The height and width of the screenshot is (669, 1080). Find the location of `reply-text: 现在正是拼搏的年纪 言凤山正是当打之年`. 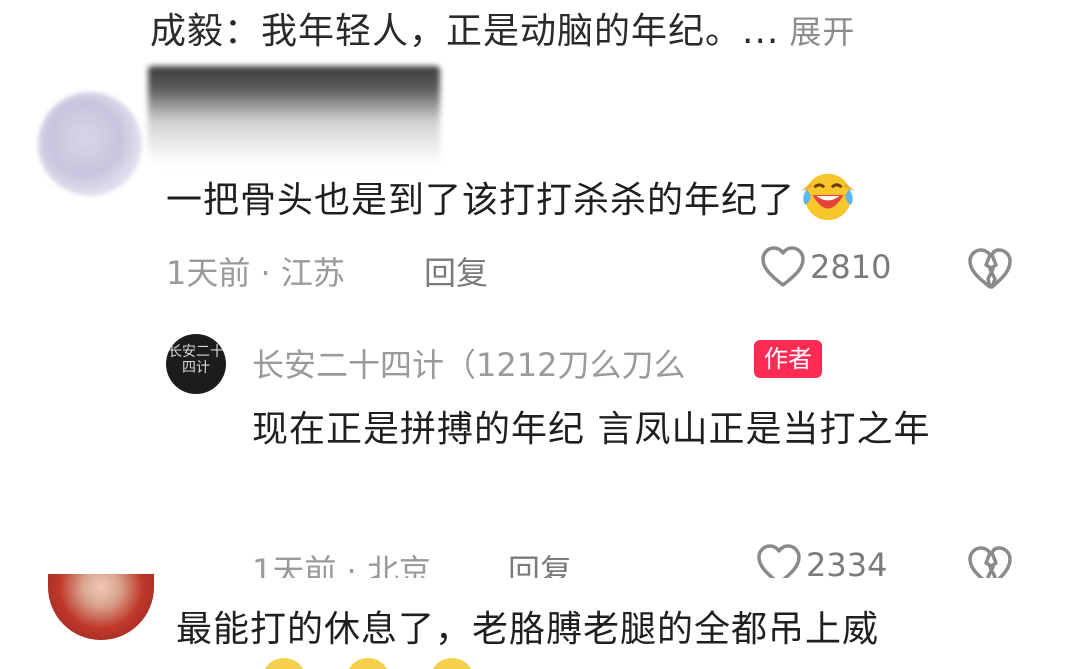

reply-text: 现在正是拼搏的年纪 言凤山正是当打之年 is located at coordinates (591, 429).